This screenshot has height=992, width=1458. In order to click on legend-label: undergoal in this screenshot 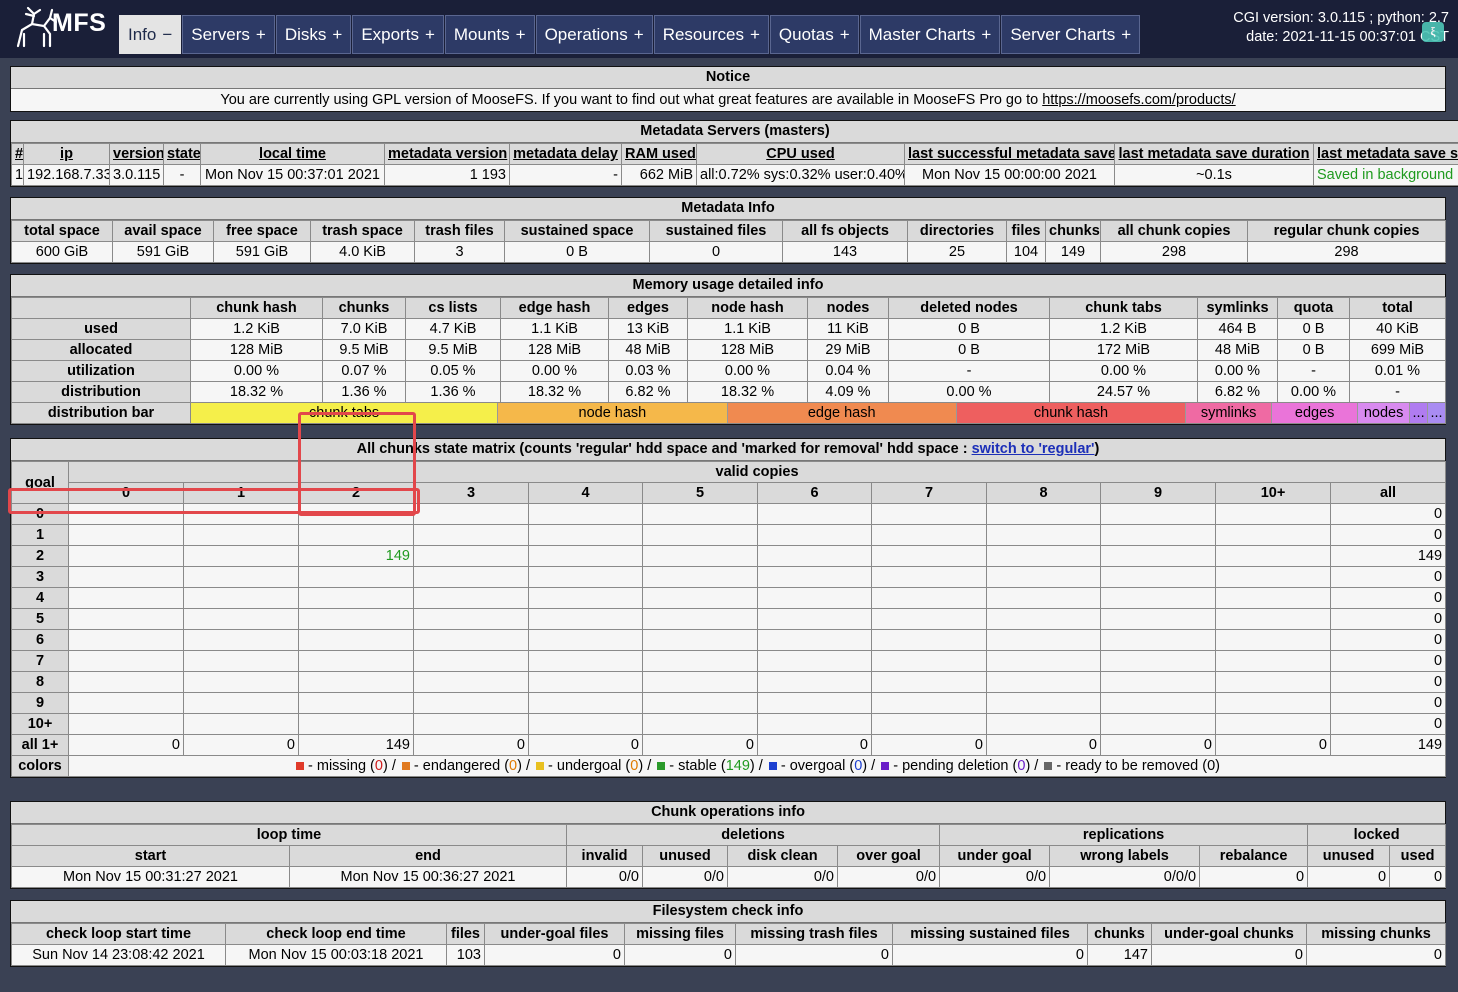, I will do `click(589, 766)`.